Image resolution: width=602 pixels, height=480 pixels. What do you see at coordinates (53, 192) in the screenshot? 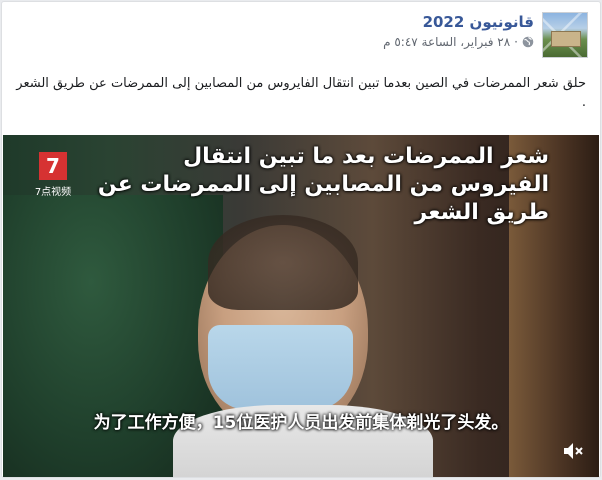
I see `logo-text: 7点视频` at bounding box center [53, 192].